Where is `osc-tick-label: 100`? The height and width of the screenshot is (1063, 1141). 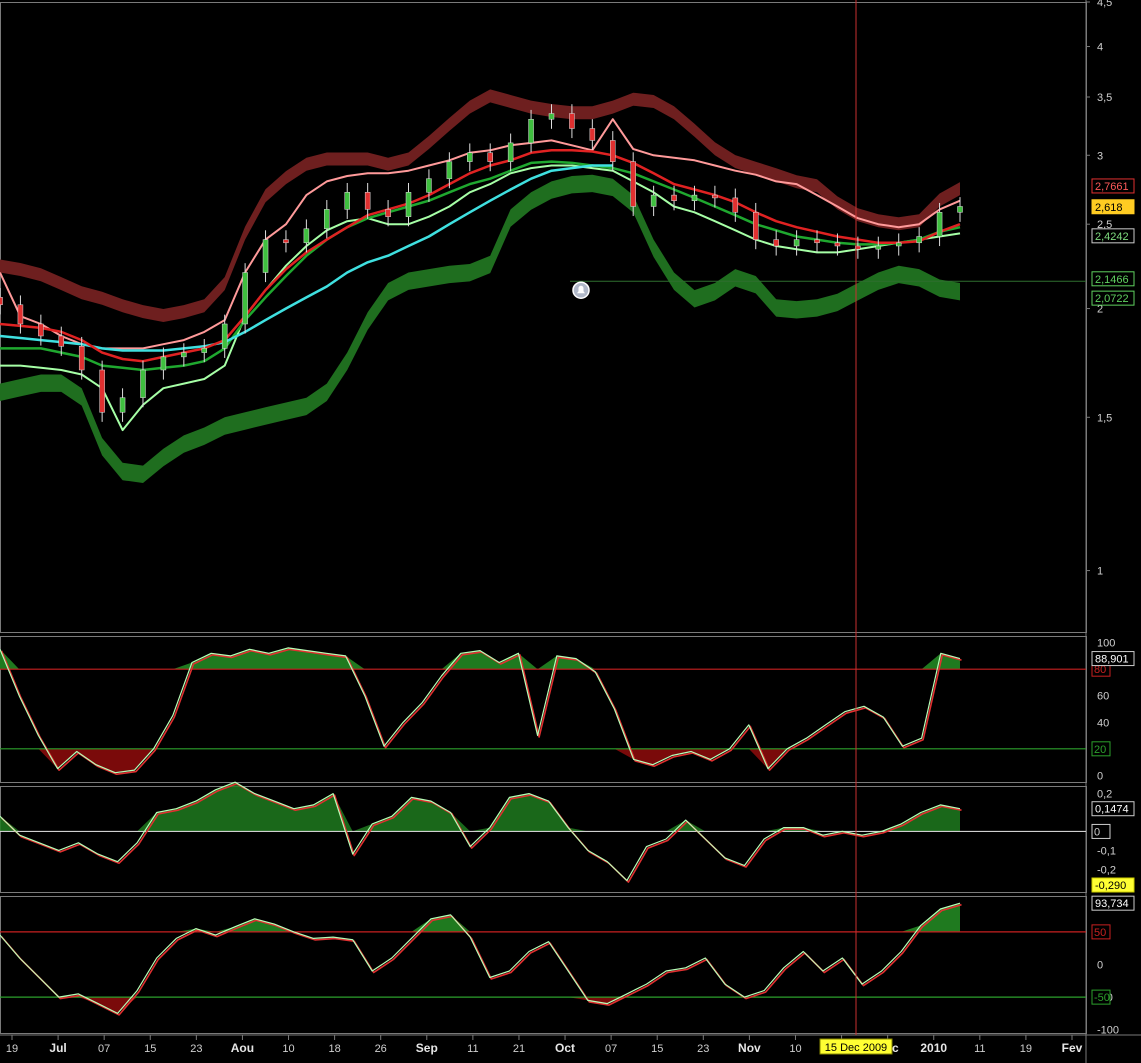
osc-tick-label: 100 is located at coordinates (1106, 644).